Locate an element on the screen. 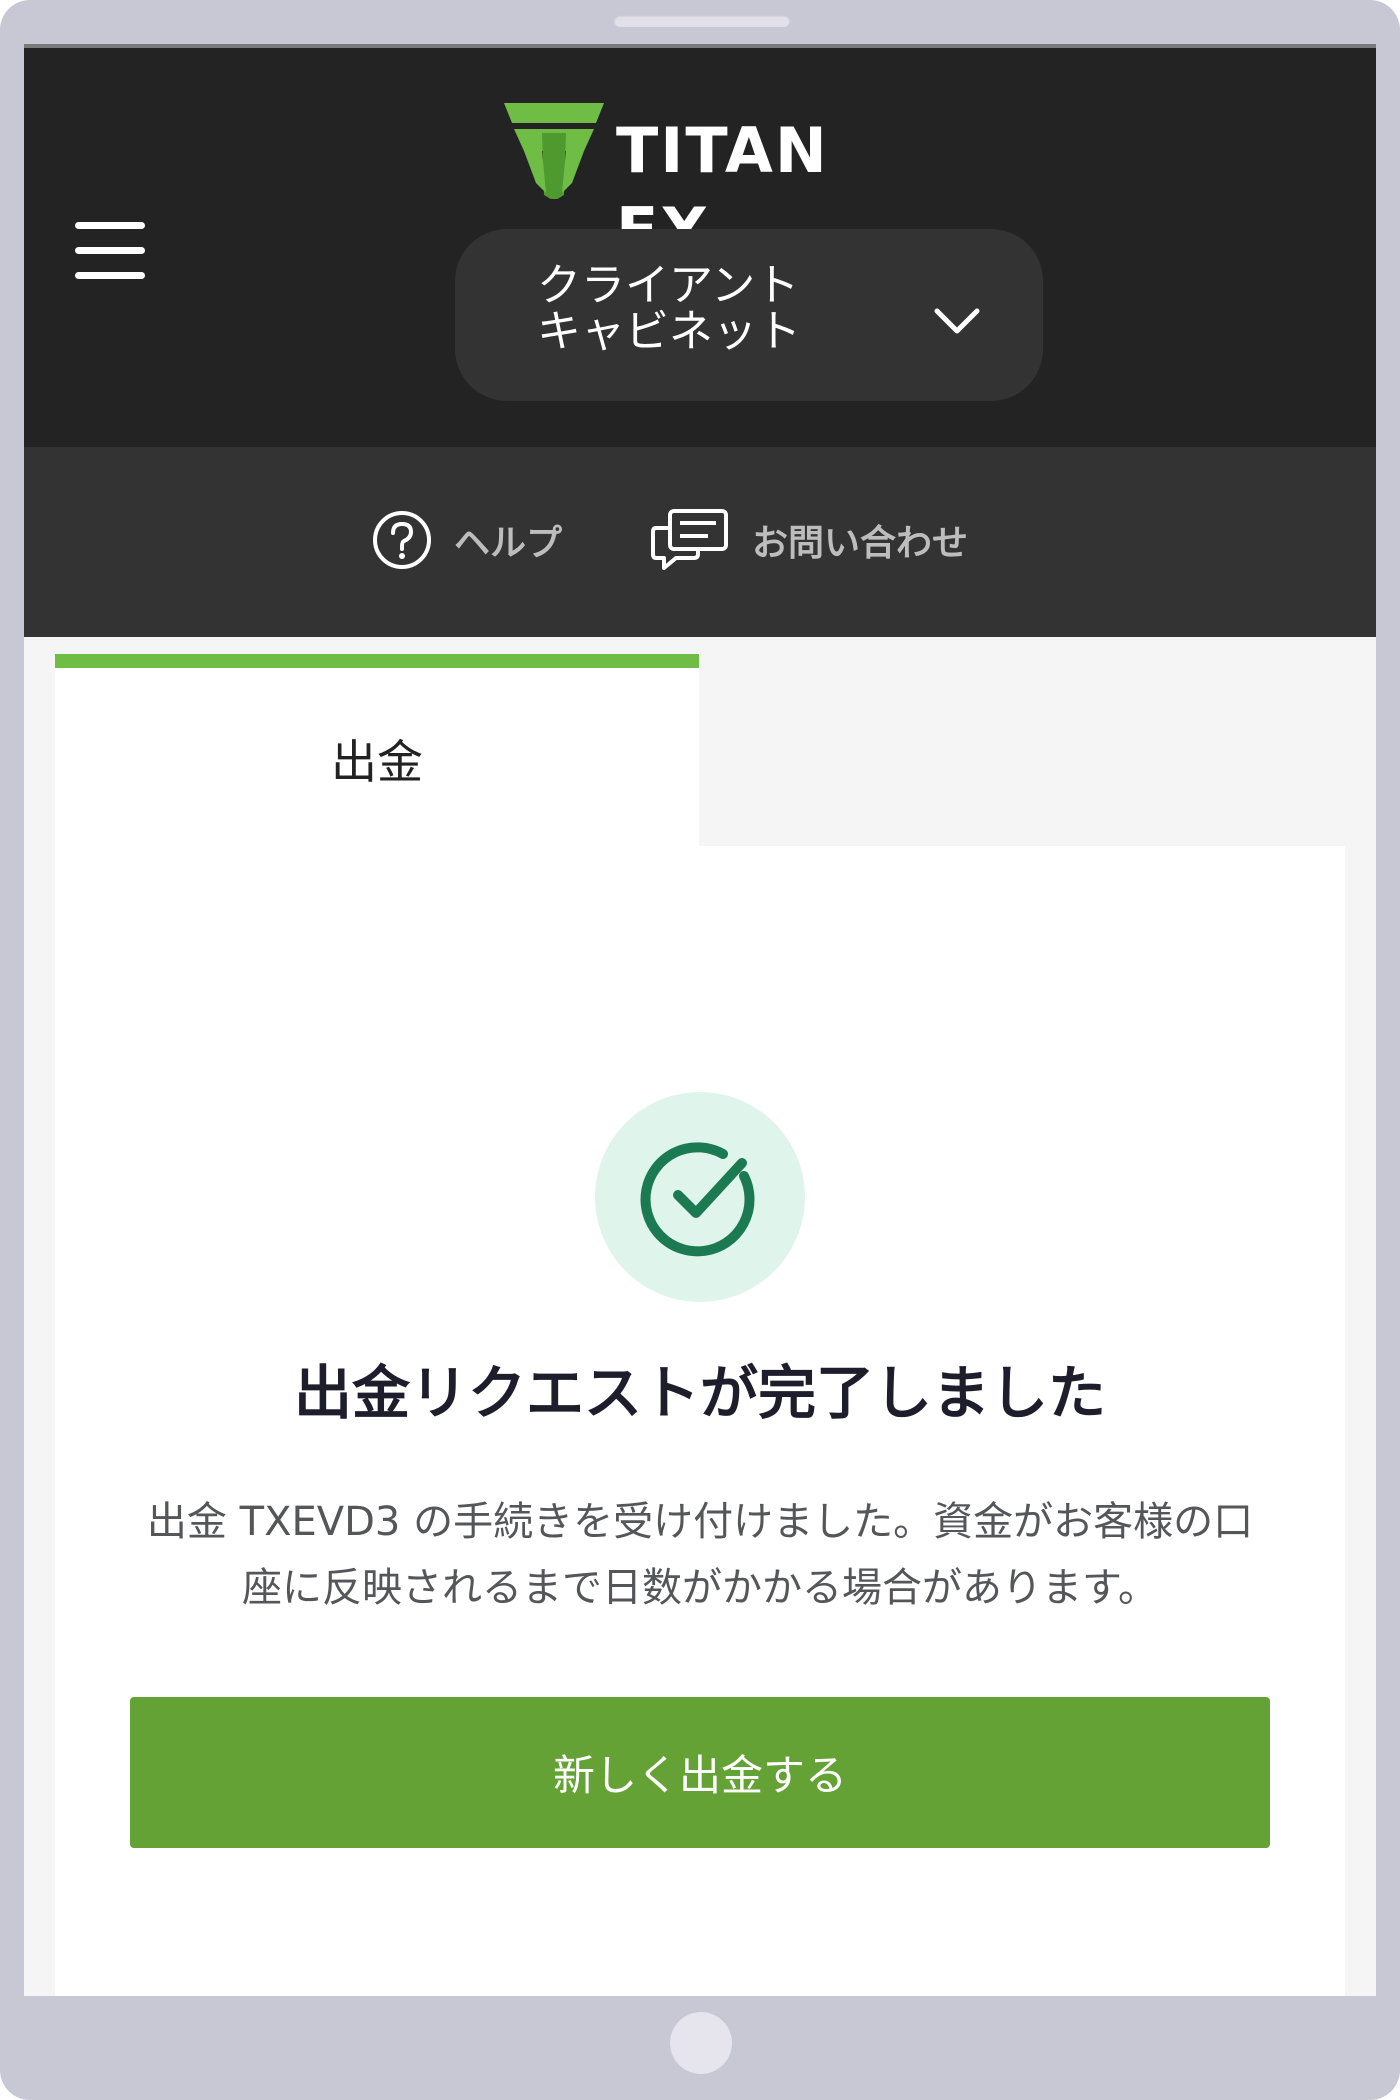 This screenshot has width=1400, height=2100. contact-link: お問い合わせ is located at coordinates (809, 540).